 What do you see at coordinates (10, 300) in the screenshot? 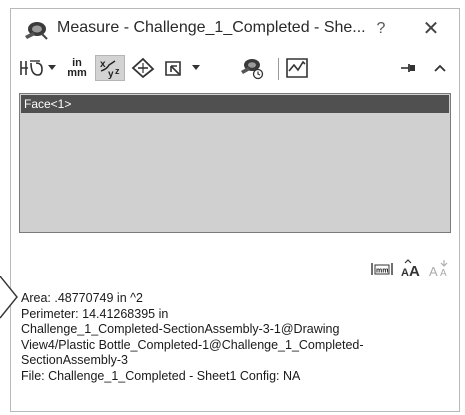
I see `callout-pointer-icon` at bounding box center [10, 300].